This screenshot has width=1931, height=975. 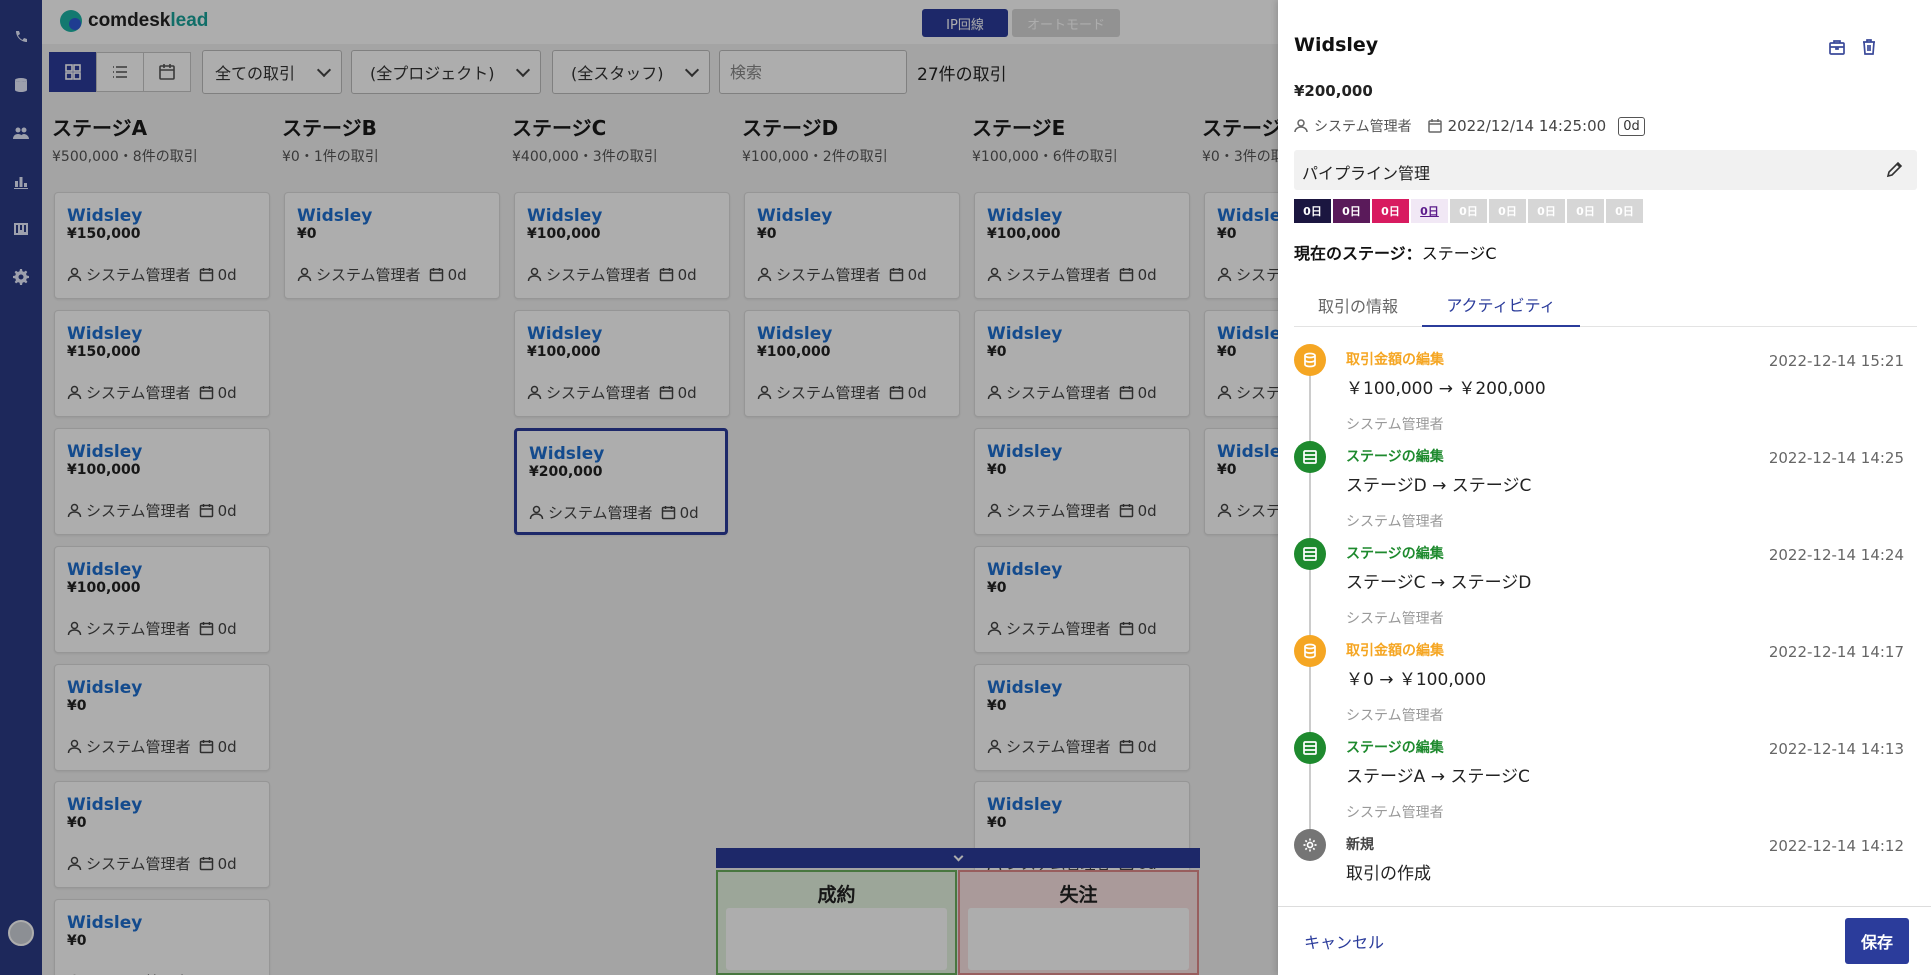 What do you see at coordinates (1439, 583) in the screenshot?
I see `activity-change: ステージC → ステージD` at bounding box center [1439, 583].